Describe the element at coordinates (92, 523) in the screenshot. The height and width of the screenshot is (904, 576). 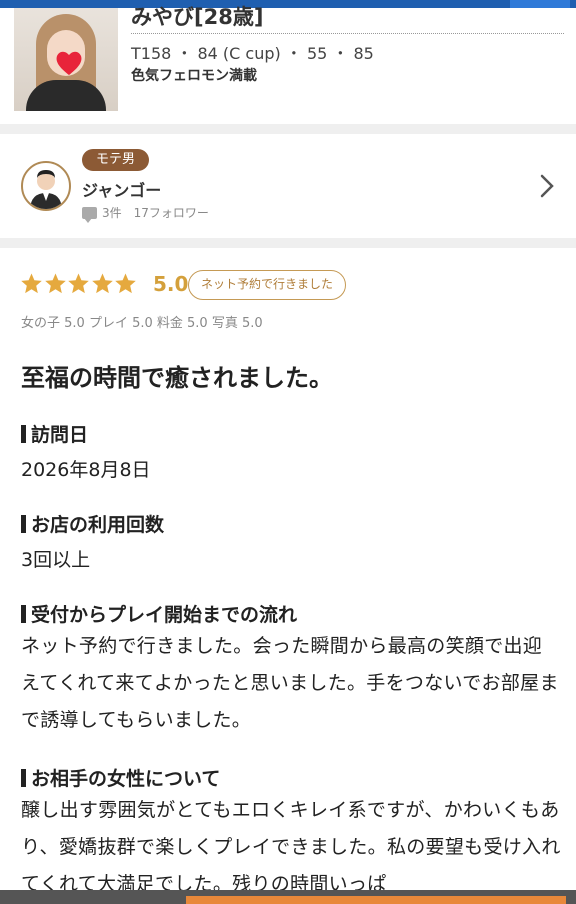
I see `section-heading-visit-count: お店の利用回数` at that location.